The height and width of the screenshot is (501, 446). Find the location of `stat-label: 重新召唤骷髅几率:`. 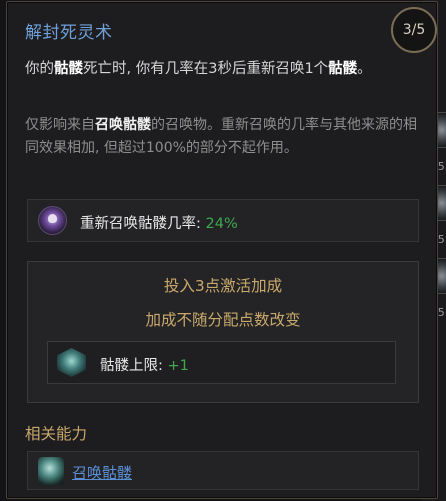

stat-label: 重新召唤骷髅几率: is located at coordinates (143, 224).